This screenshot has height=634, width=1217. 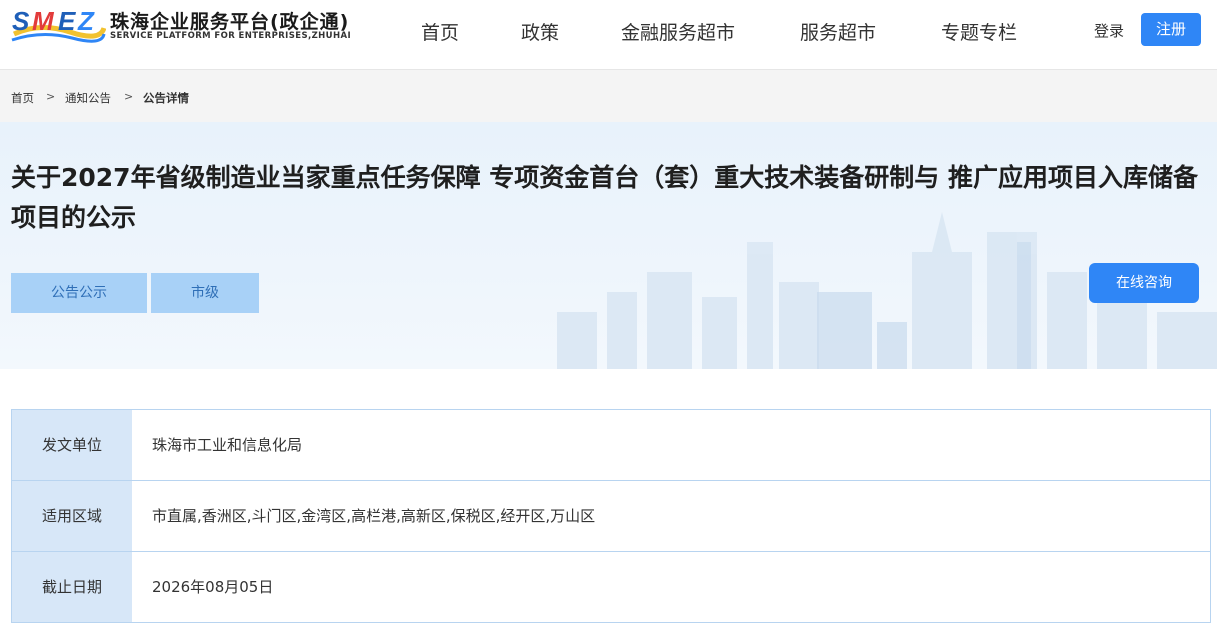 I want to click on smez-logo-icon: S M E Z, so click(x=58, y=24).